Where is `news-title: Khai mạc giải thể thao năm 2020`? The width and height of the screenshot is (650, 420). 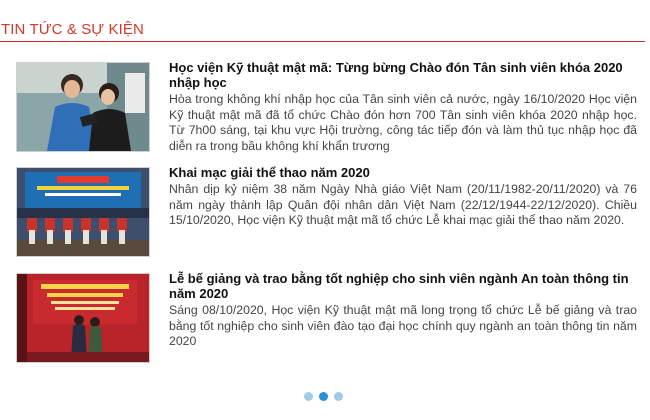 news-title: Khai mạc giải thể thao năm 2020 is located at coordinates (403, 172).